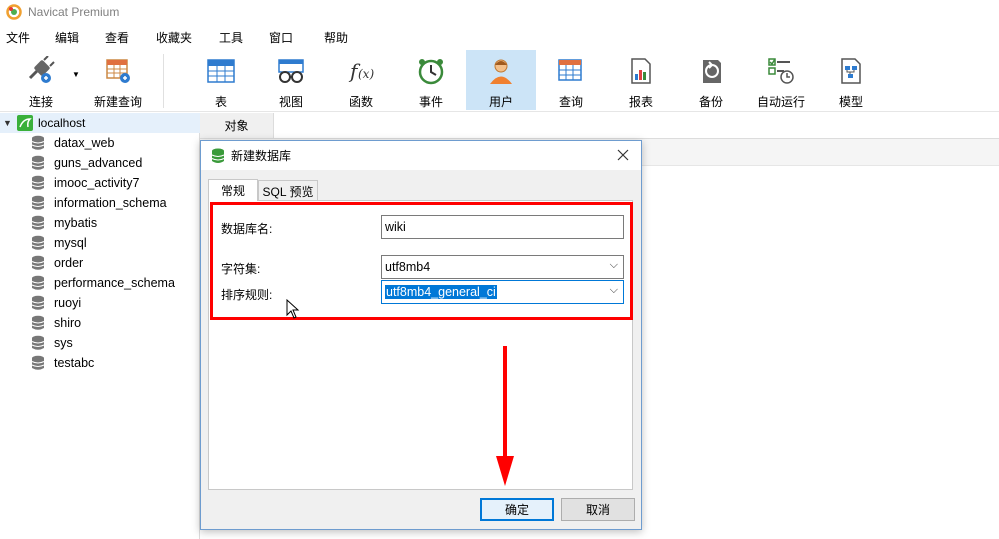 This screenshot has width=999, height=539. Describe the element at coordinates (74, 363) in the screenshot. I see `database-label: testabc` at that location.